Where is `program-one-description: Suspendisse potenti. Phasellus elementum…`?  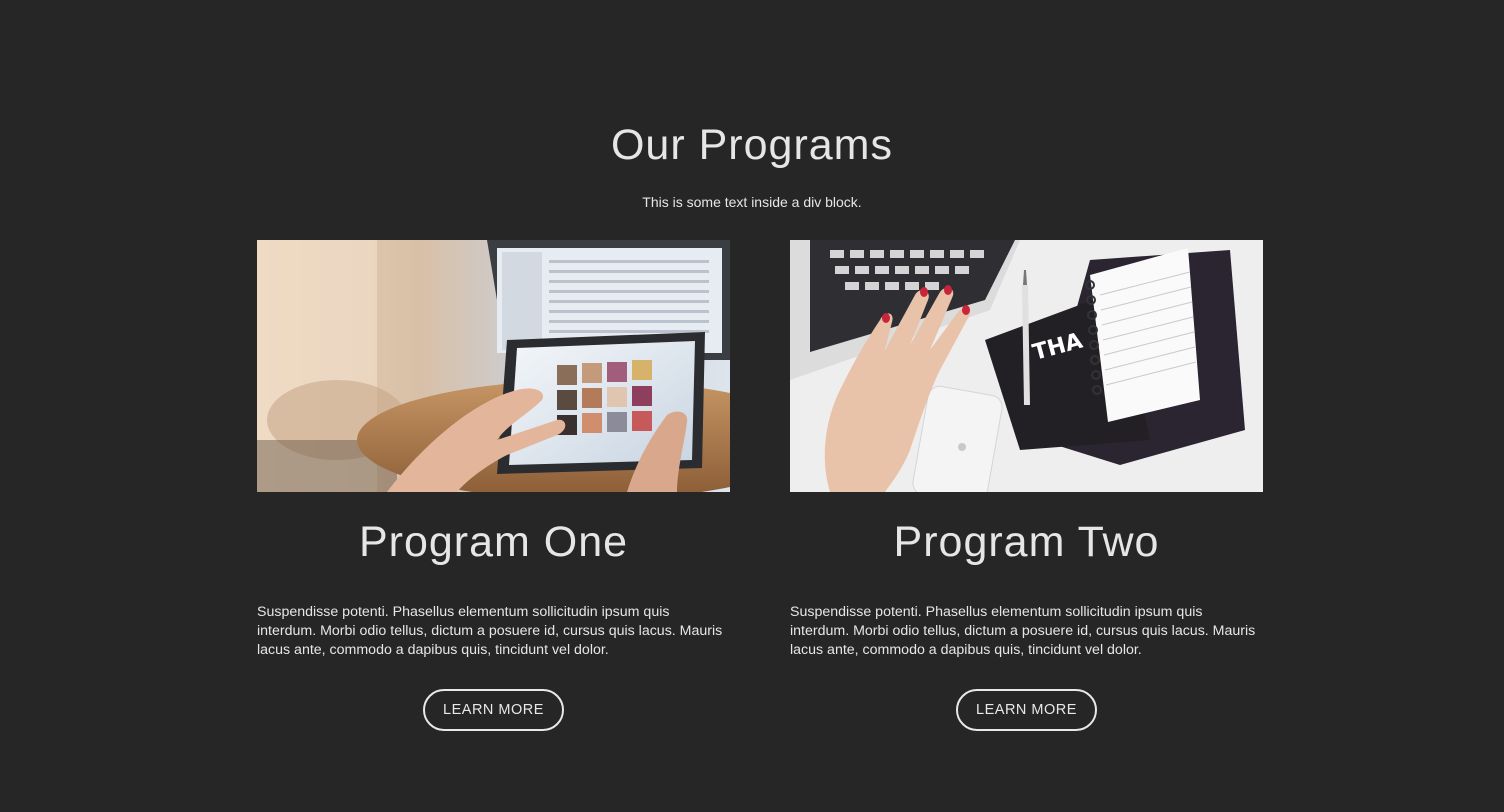
program-one-description: Suspendisse potenti. Phasellus elementum… is located at coordinates (490, 631).